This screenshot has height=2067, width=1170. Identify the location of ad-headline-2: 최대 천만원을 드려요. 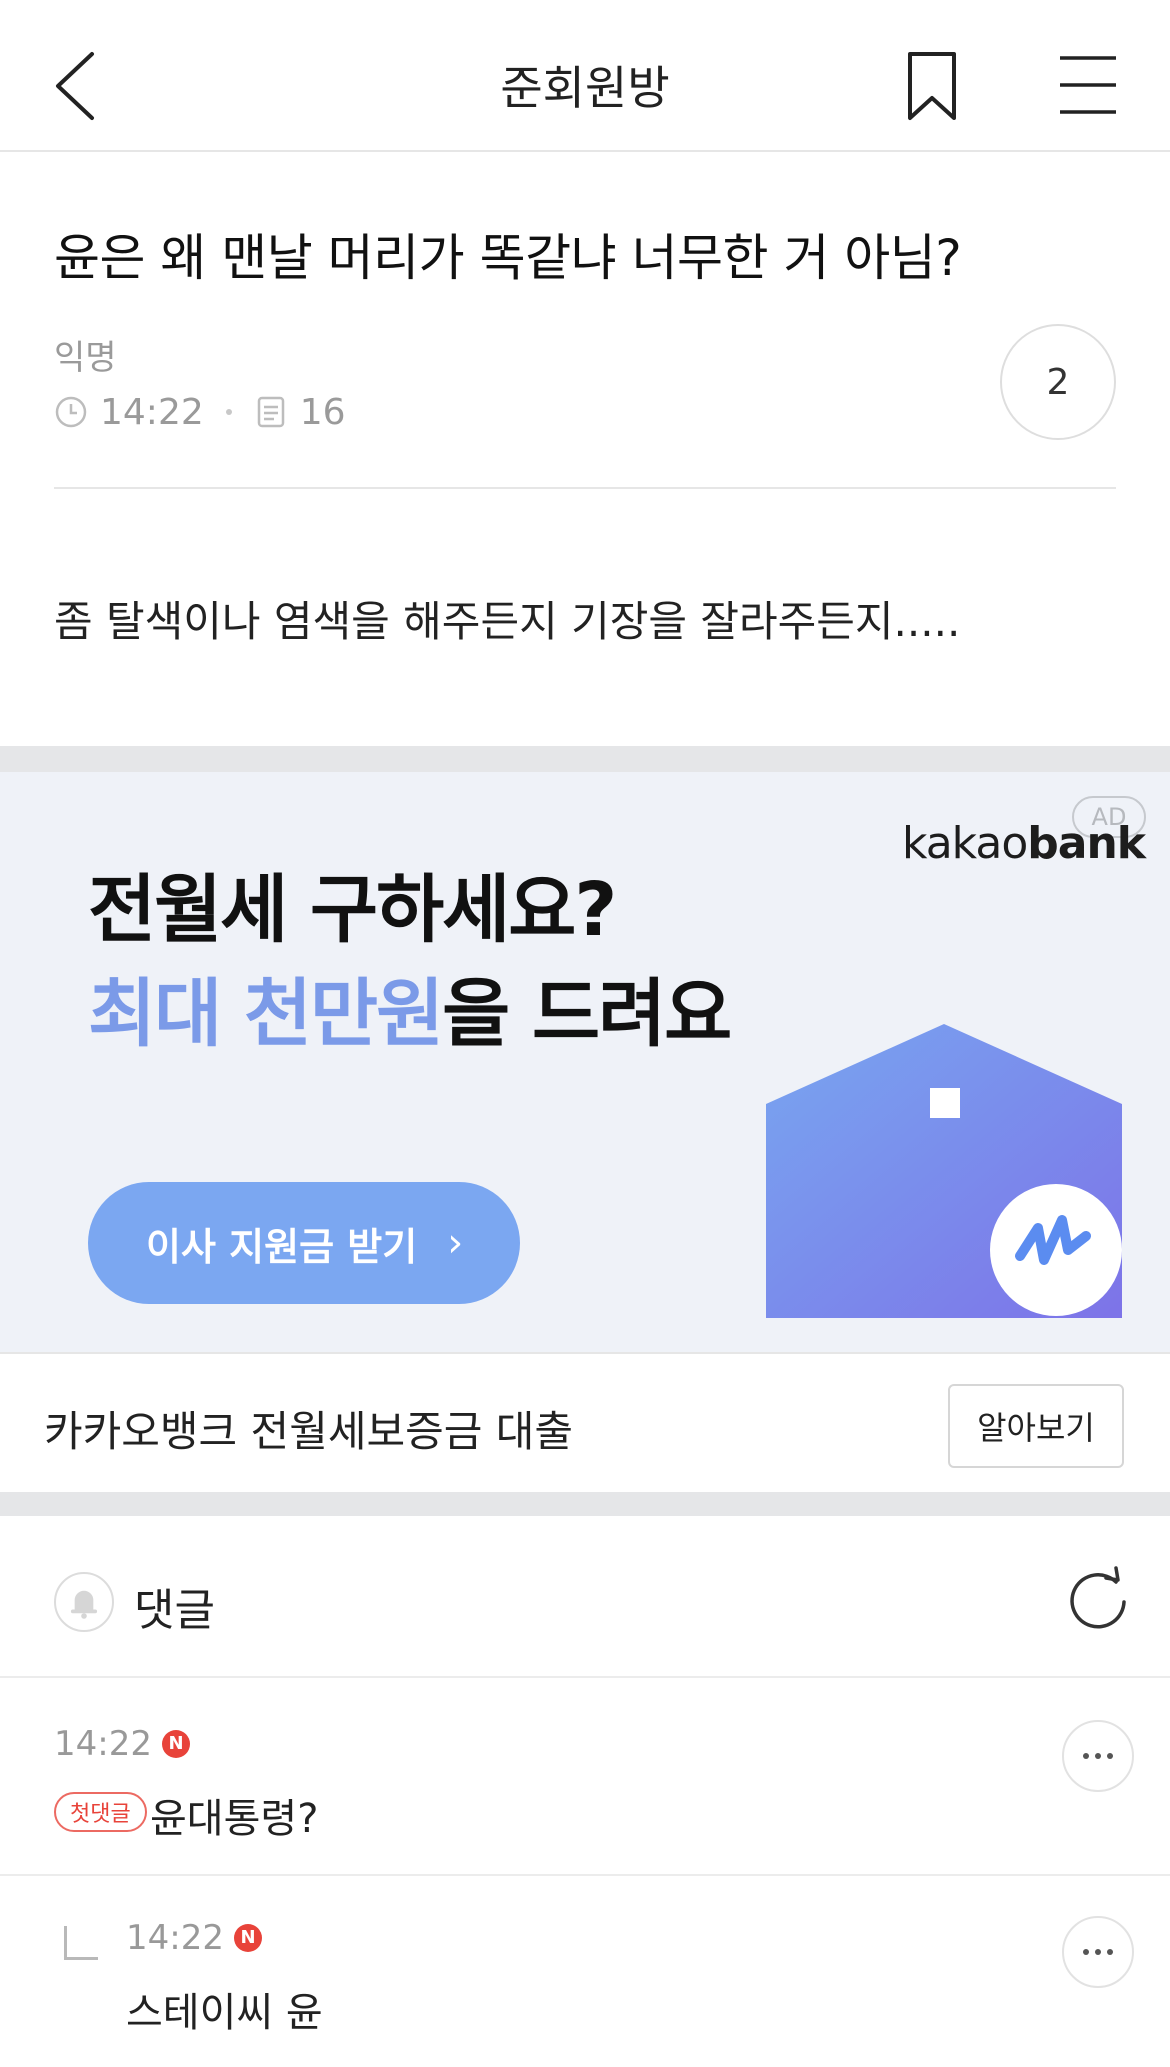
(410, 1007).